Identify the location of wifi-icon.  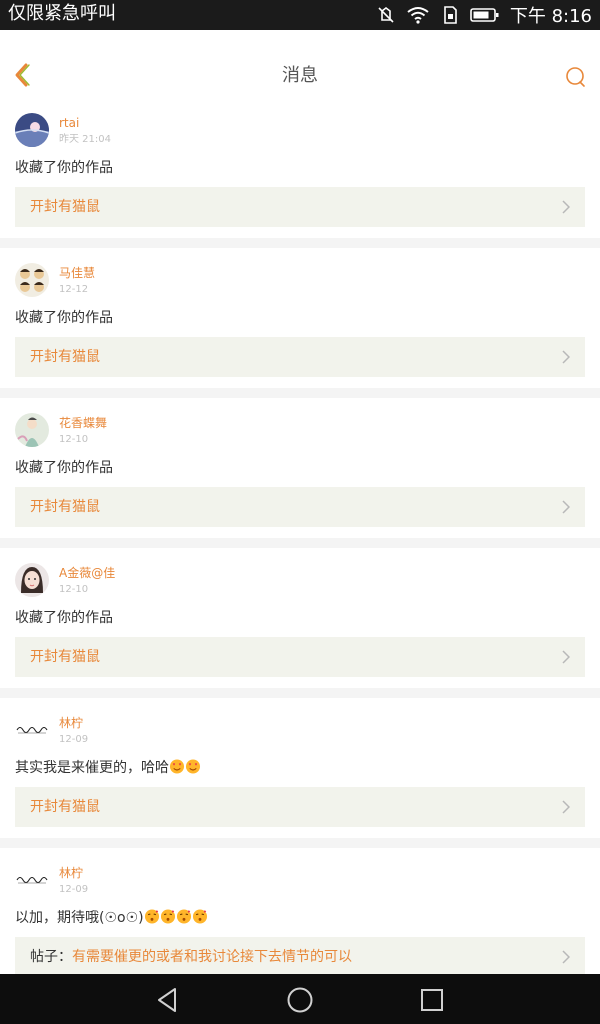
(418, 15).